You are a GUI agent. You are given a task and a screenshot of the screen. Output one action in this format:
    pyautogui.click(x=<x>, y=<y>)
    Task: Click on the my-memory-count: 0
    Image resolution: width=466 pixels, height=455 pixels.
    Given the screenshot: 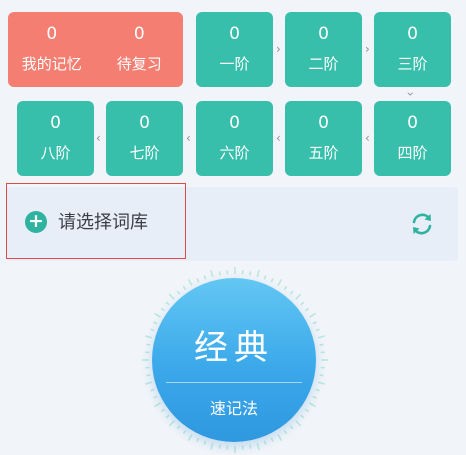 What is the action you would take?
    pyautogui.click(x=52, y=34)
    